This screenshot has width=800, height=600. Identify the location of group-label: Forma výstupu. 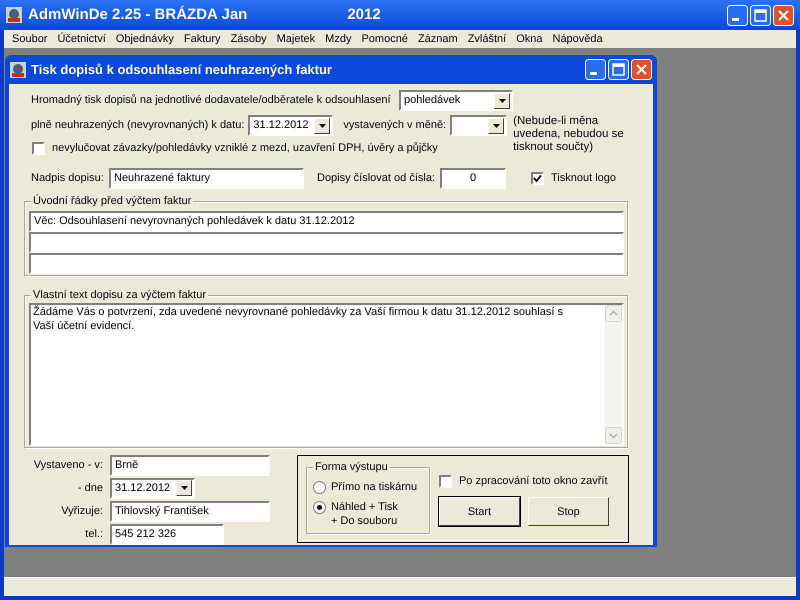
(351, 467).